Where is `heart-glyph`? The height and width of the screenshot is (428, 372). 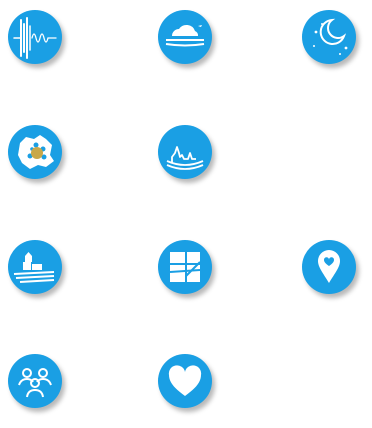 heart-glyph is located at coordinates (185, 380).